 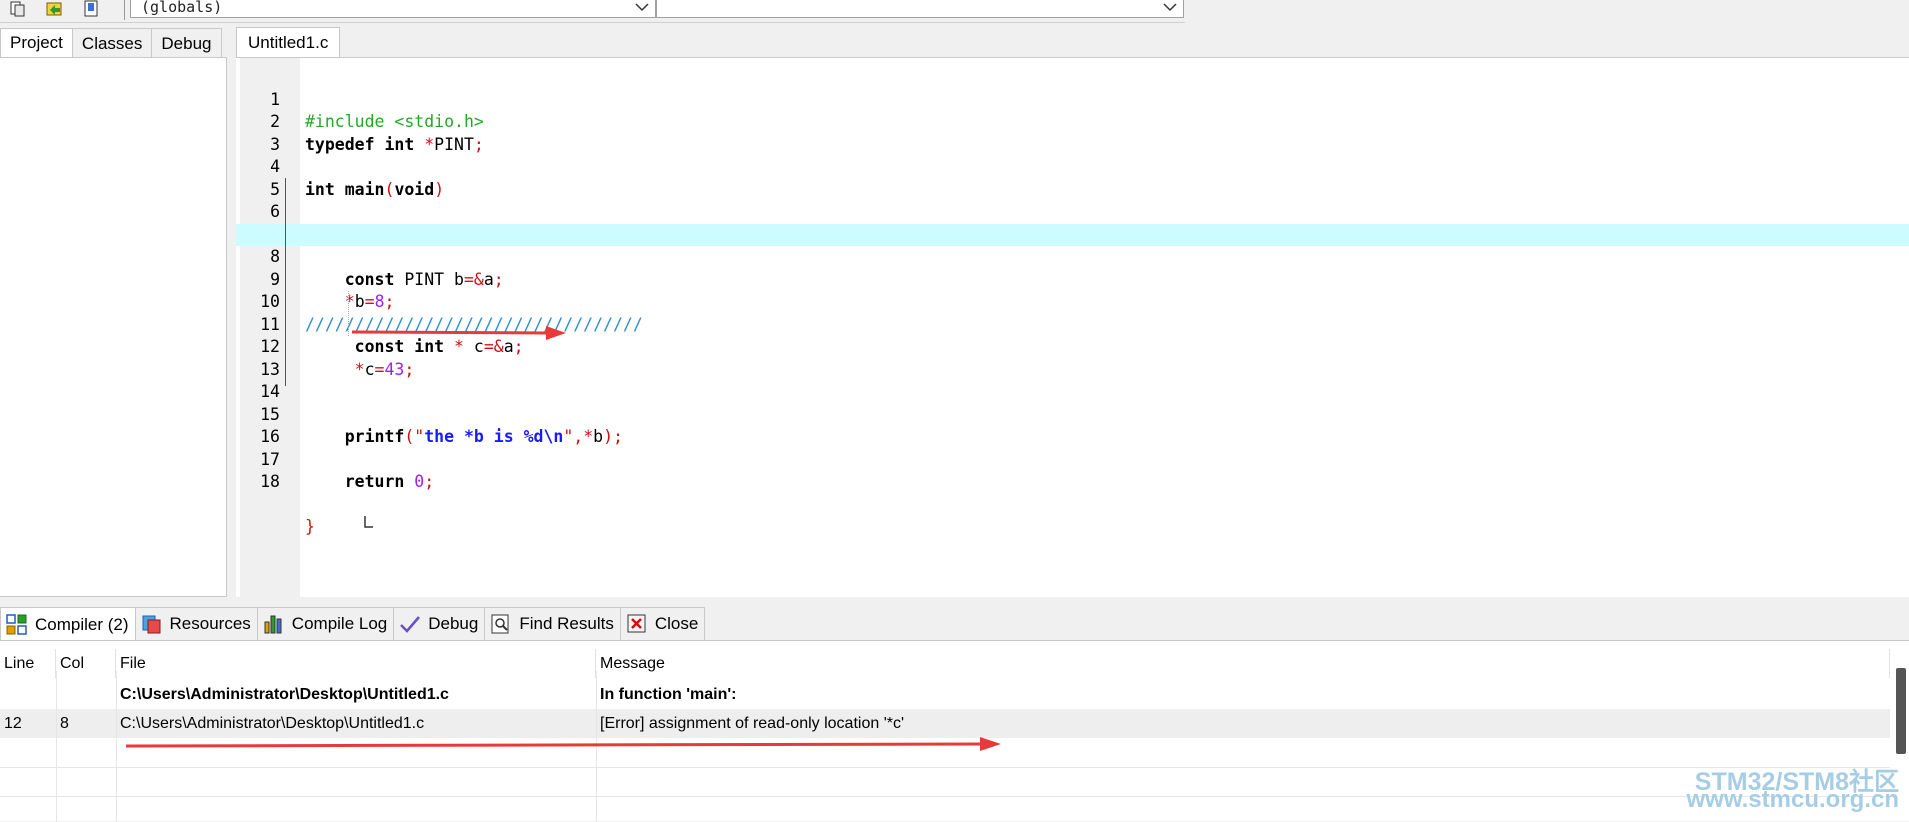 I want to click on grid-icon, so click(x=17, y=625).